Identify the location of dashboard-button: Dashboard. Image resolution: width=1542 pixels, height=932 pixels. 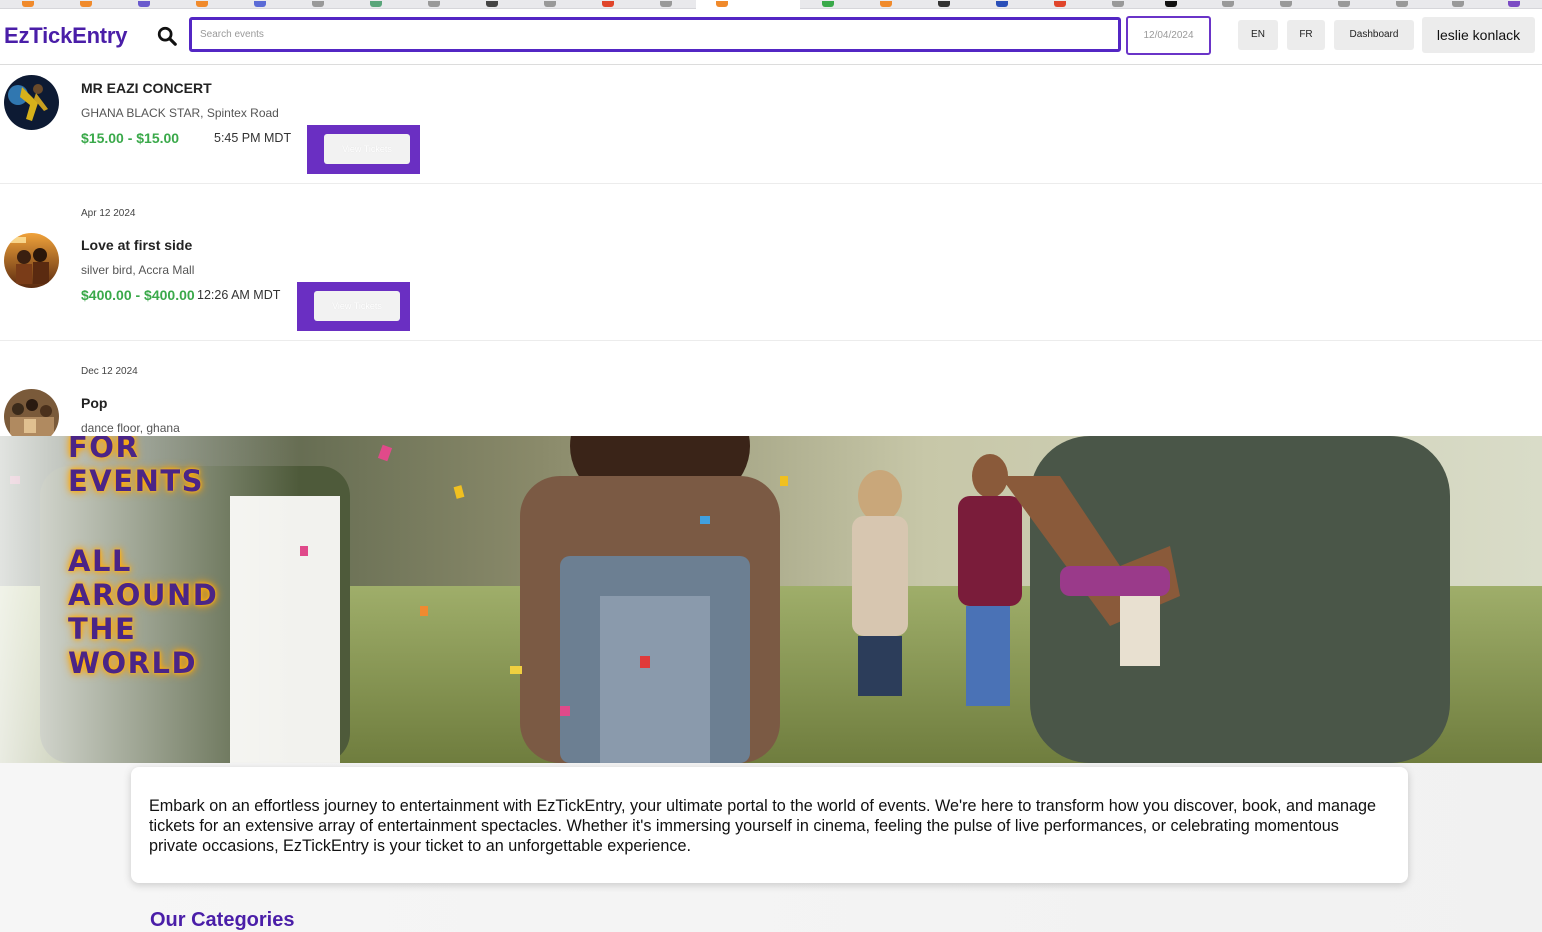
(1374, 35).